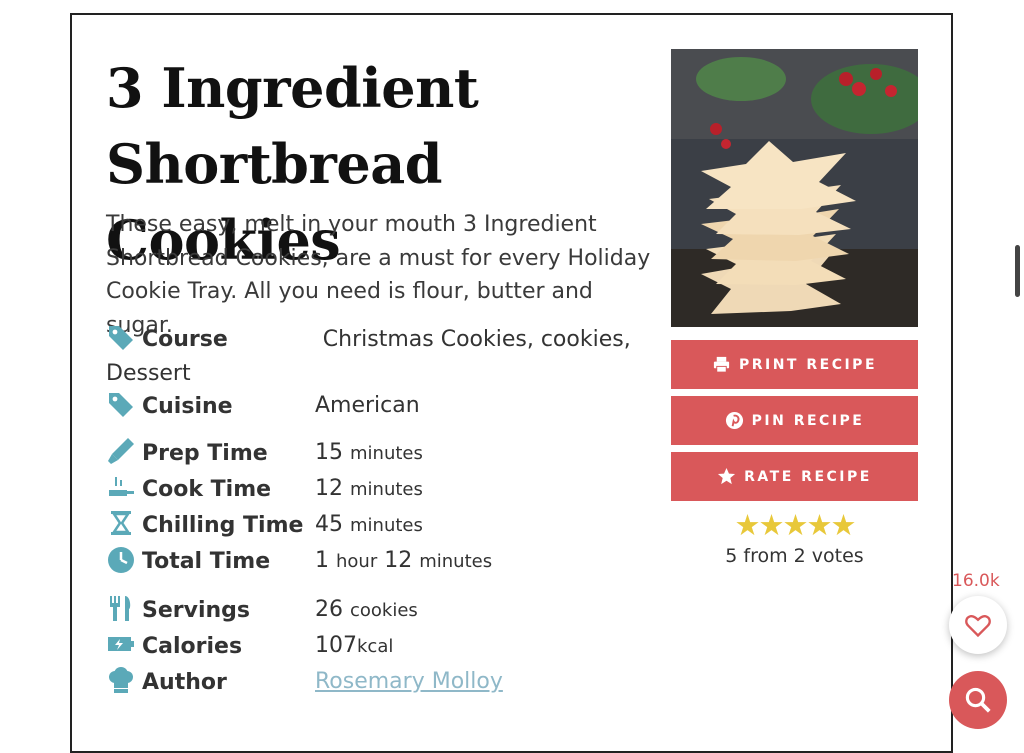  I want to click on meta-value-total-time: 1 hour 12 minutes, so click(403, 561).